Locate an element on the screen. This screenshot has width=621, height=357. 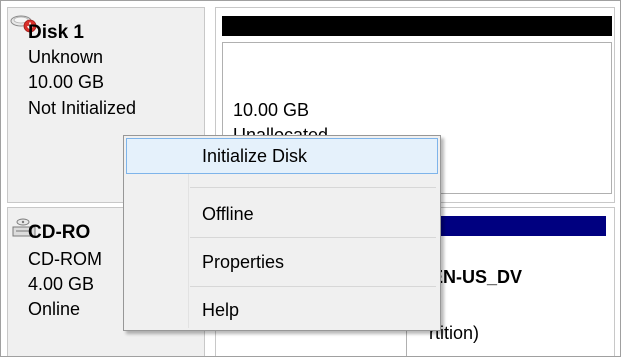
volume-name: EN-US_DV is located at coordinates (477, 277).